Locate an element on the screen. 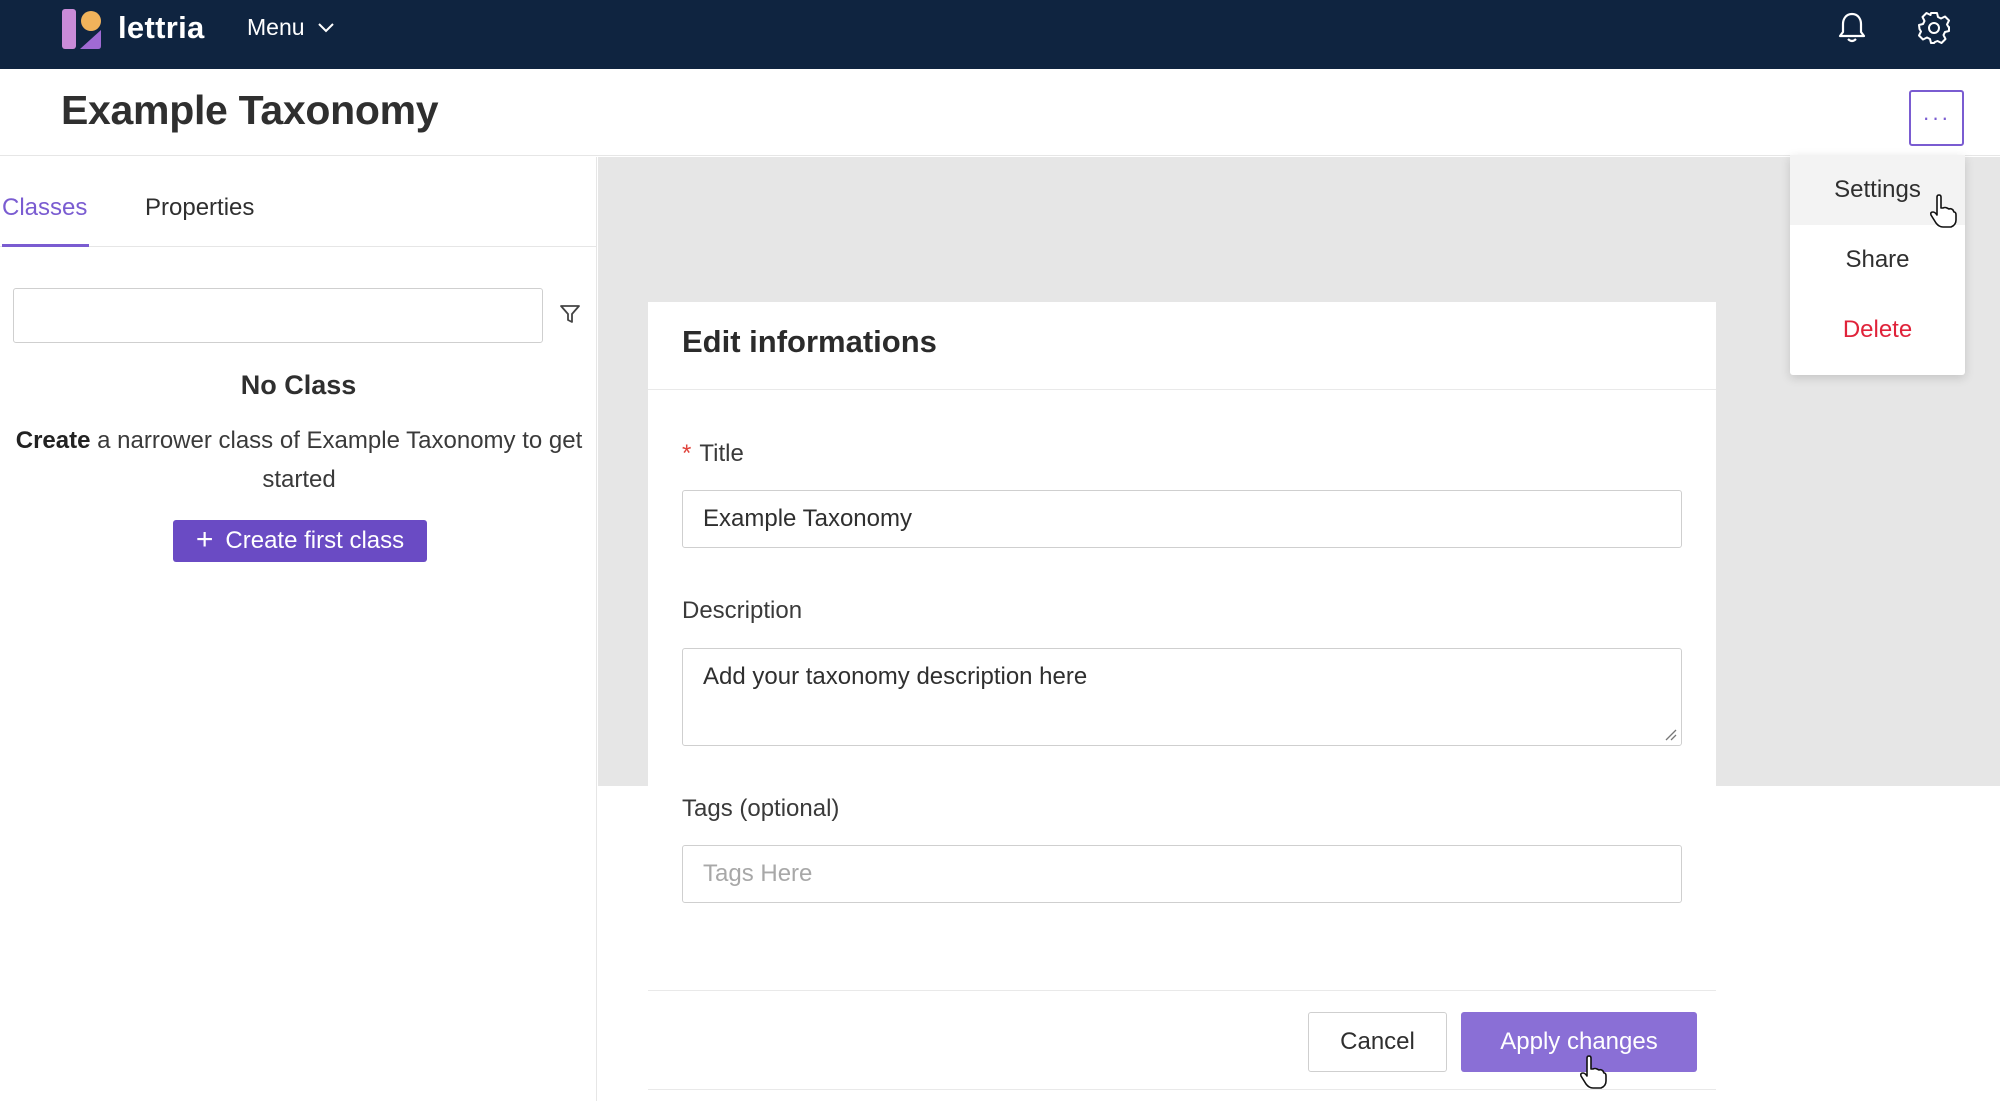  menu-item-share: Share is located at coordinates (1877, 260).